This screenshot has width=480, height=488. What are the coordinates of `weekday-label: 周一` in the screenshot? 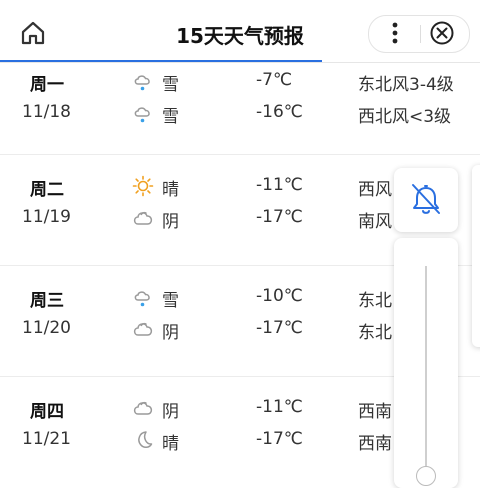 It's located at (47, 85).